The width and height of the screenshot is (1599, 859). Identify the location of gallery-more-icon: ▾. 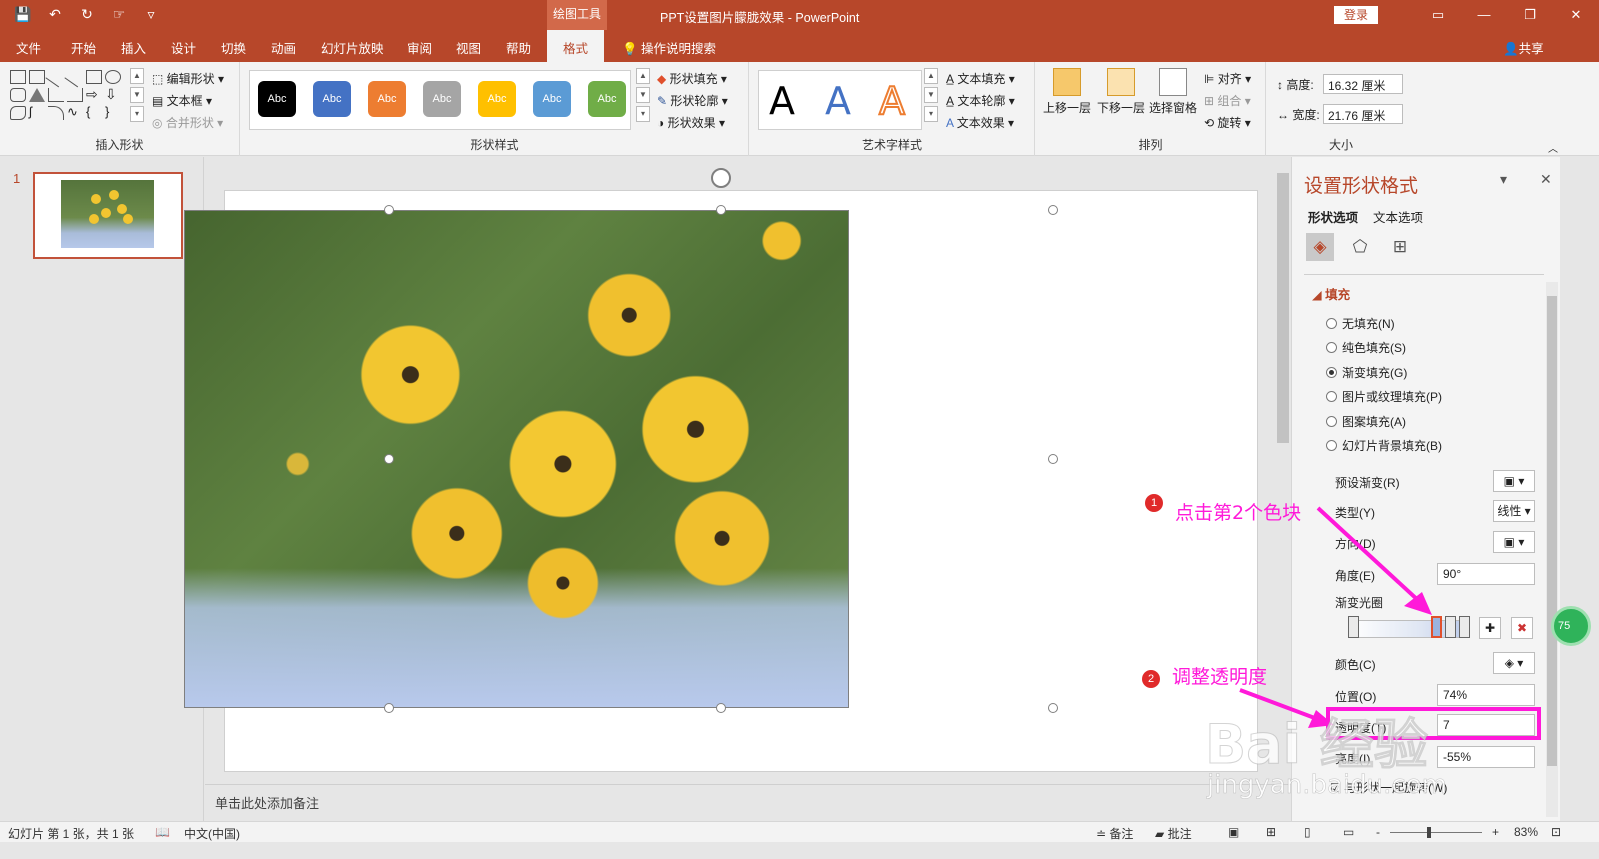
(137, 114).